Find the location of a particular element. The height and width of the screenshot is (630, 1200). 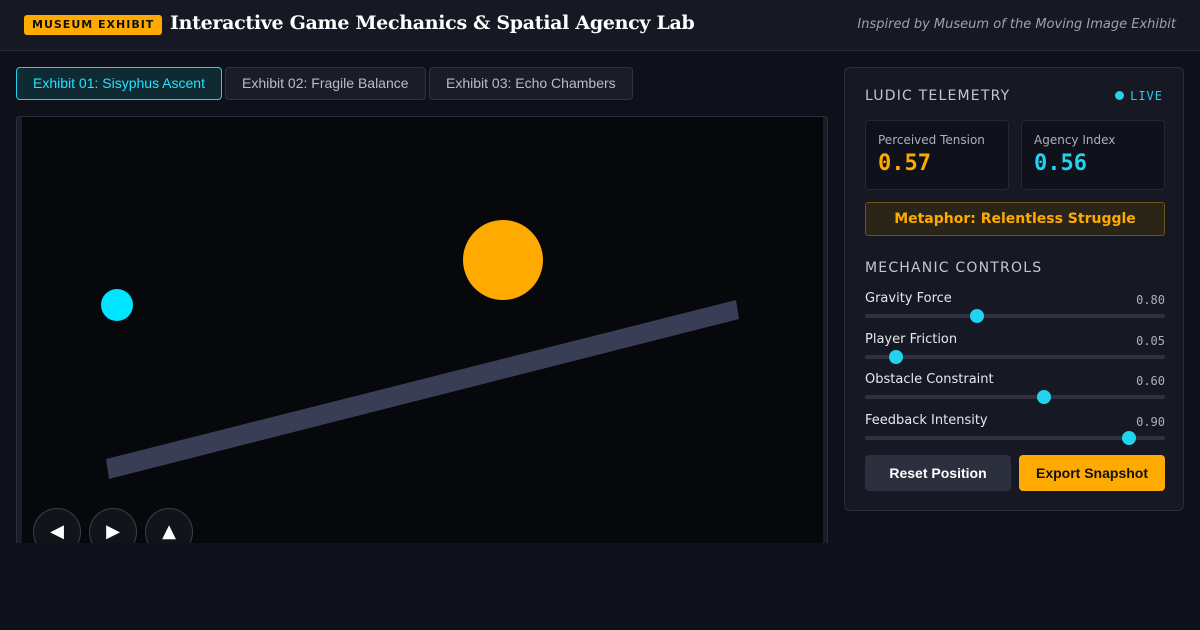

metaphor-banner: Metaphor: Relentless Struggle is located at coordinates (1015, 219).